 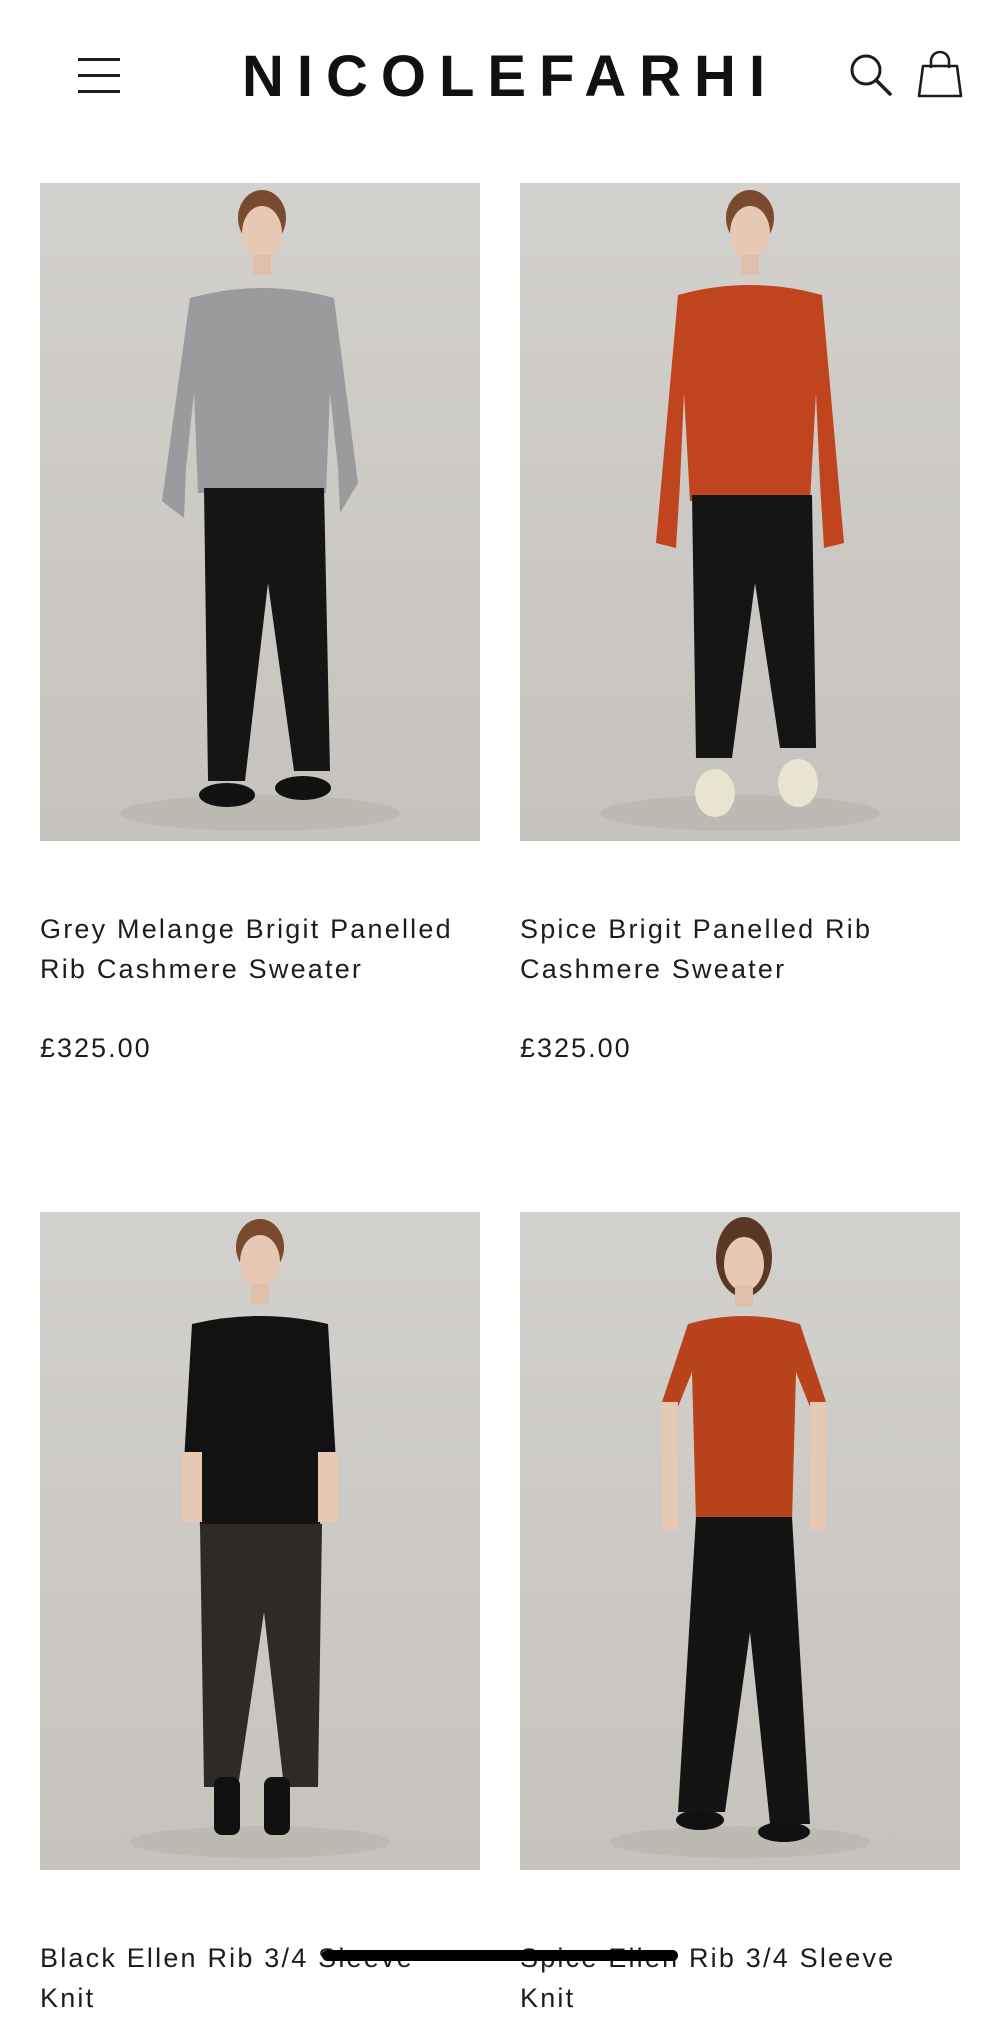 I want to click on home-indicator, so click(x=500, y=1955).